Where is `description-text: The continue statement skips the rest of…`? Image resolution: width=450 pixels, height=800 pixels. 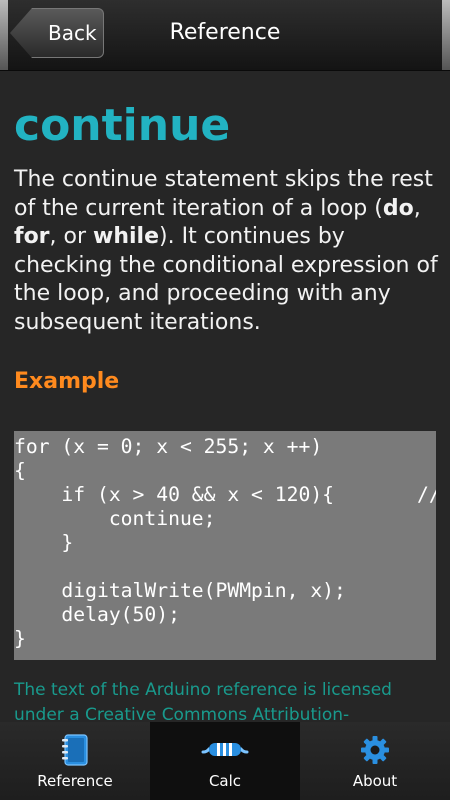
description-text: The continue statement skips the rest of… is located at coordinates (223, 194).